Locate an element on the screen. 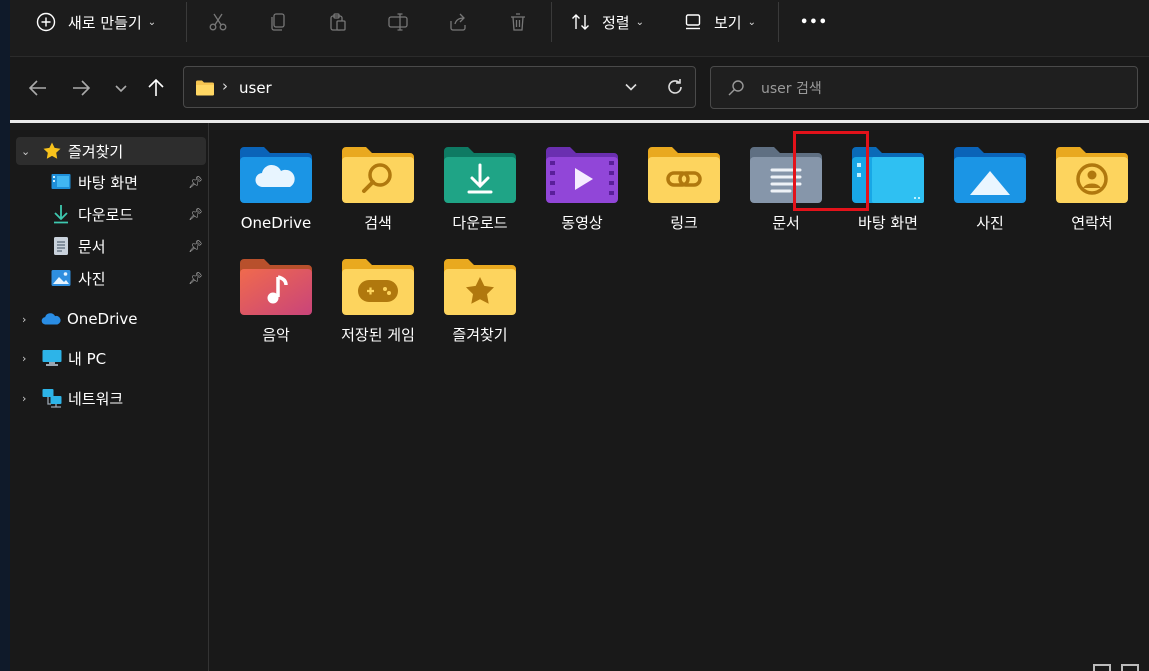 This screenshot has height=671, width=1149. arrow-up-icon is located at coordinates (156, 87).